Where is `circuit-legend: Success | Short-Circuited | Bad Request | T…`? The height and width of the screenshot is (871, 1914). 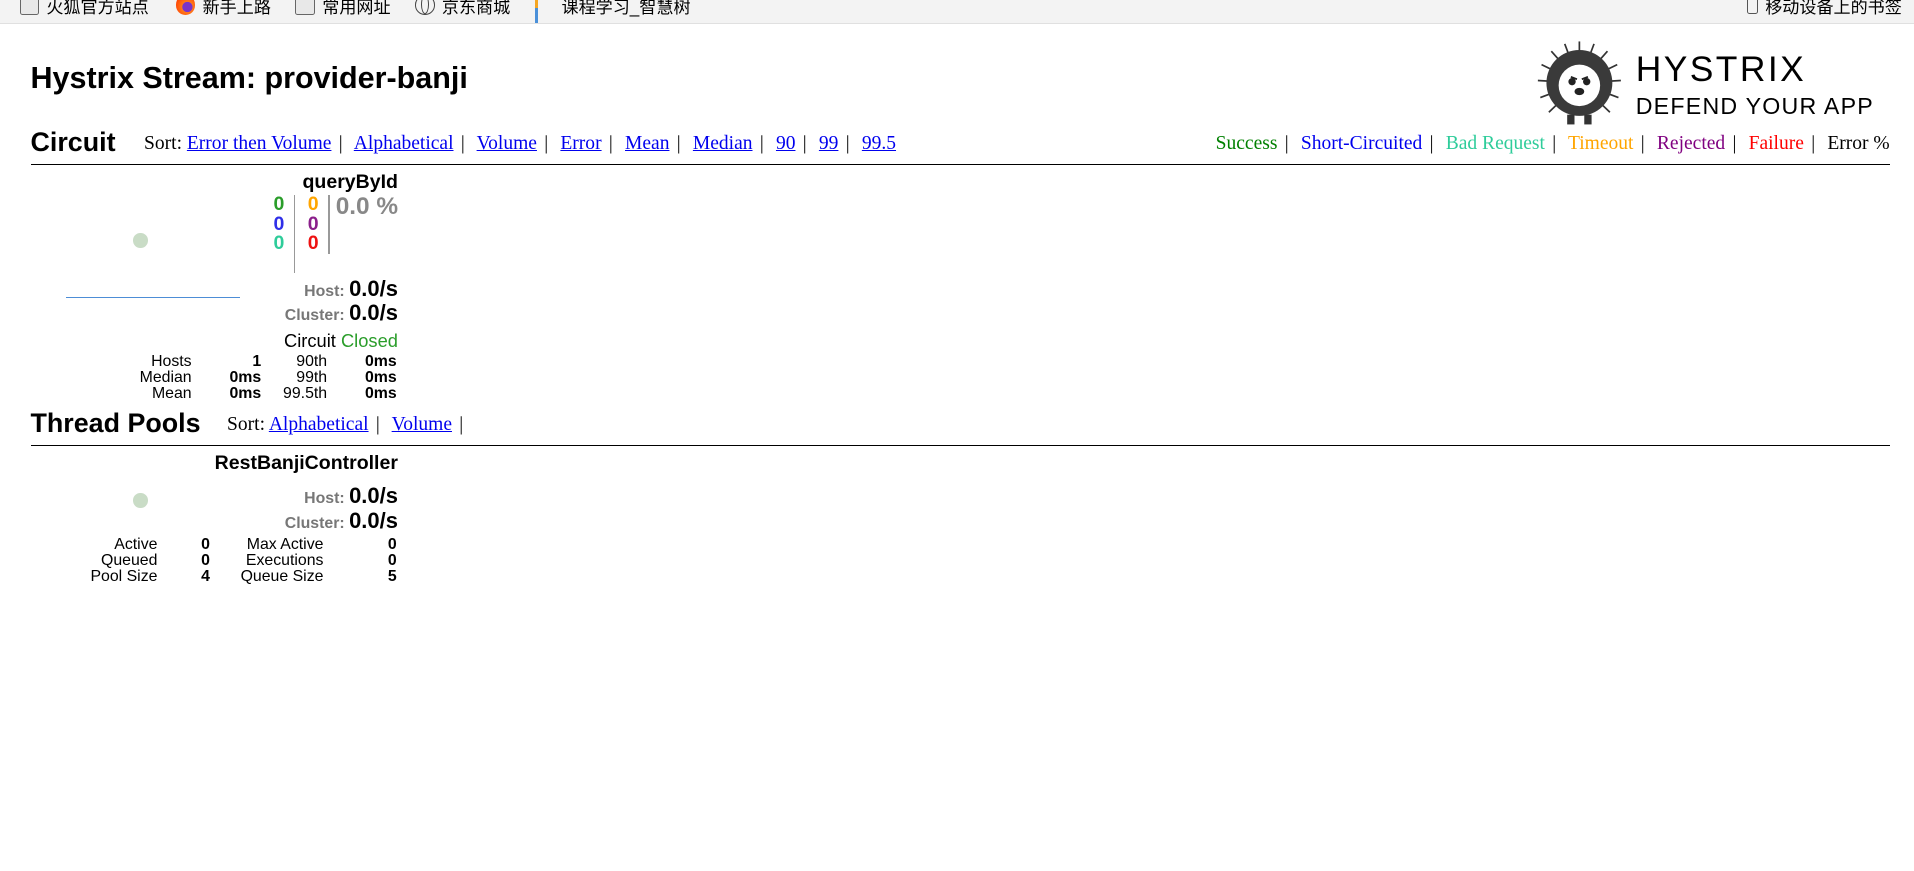 circuit-legend: Success | Short-Circuited | Bad Request | T… is located at coordinates (1552, 144).